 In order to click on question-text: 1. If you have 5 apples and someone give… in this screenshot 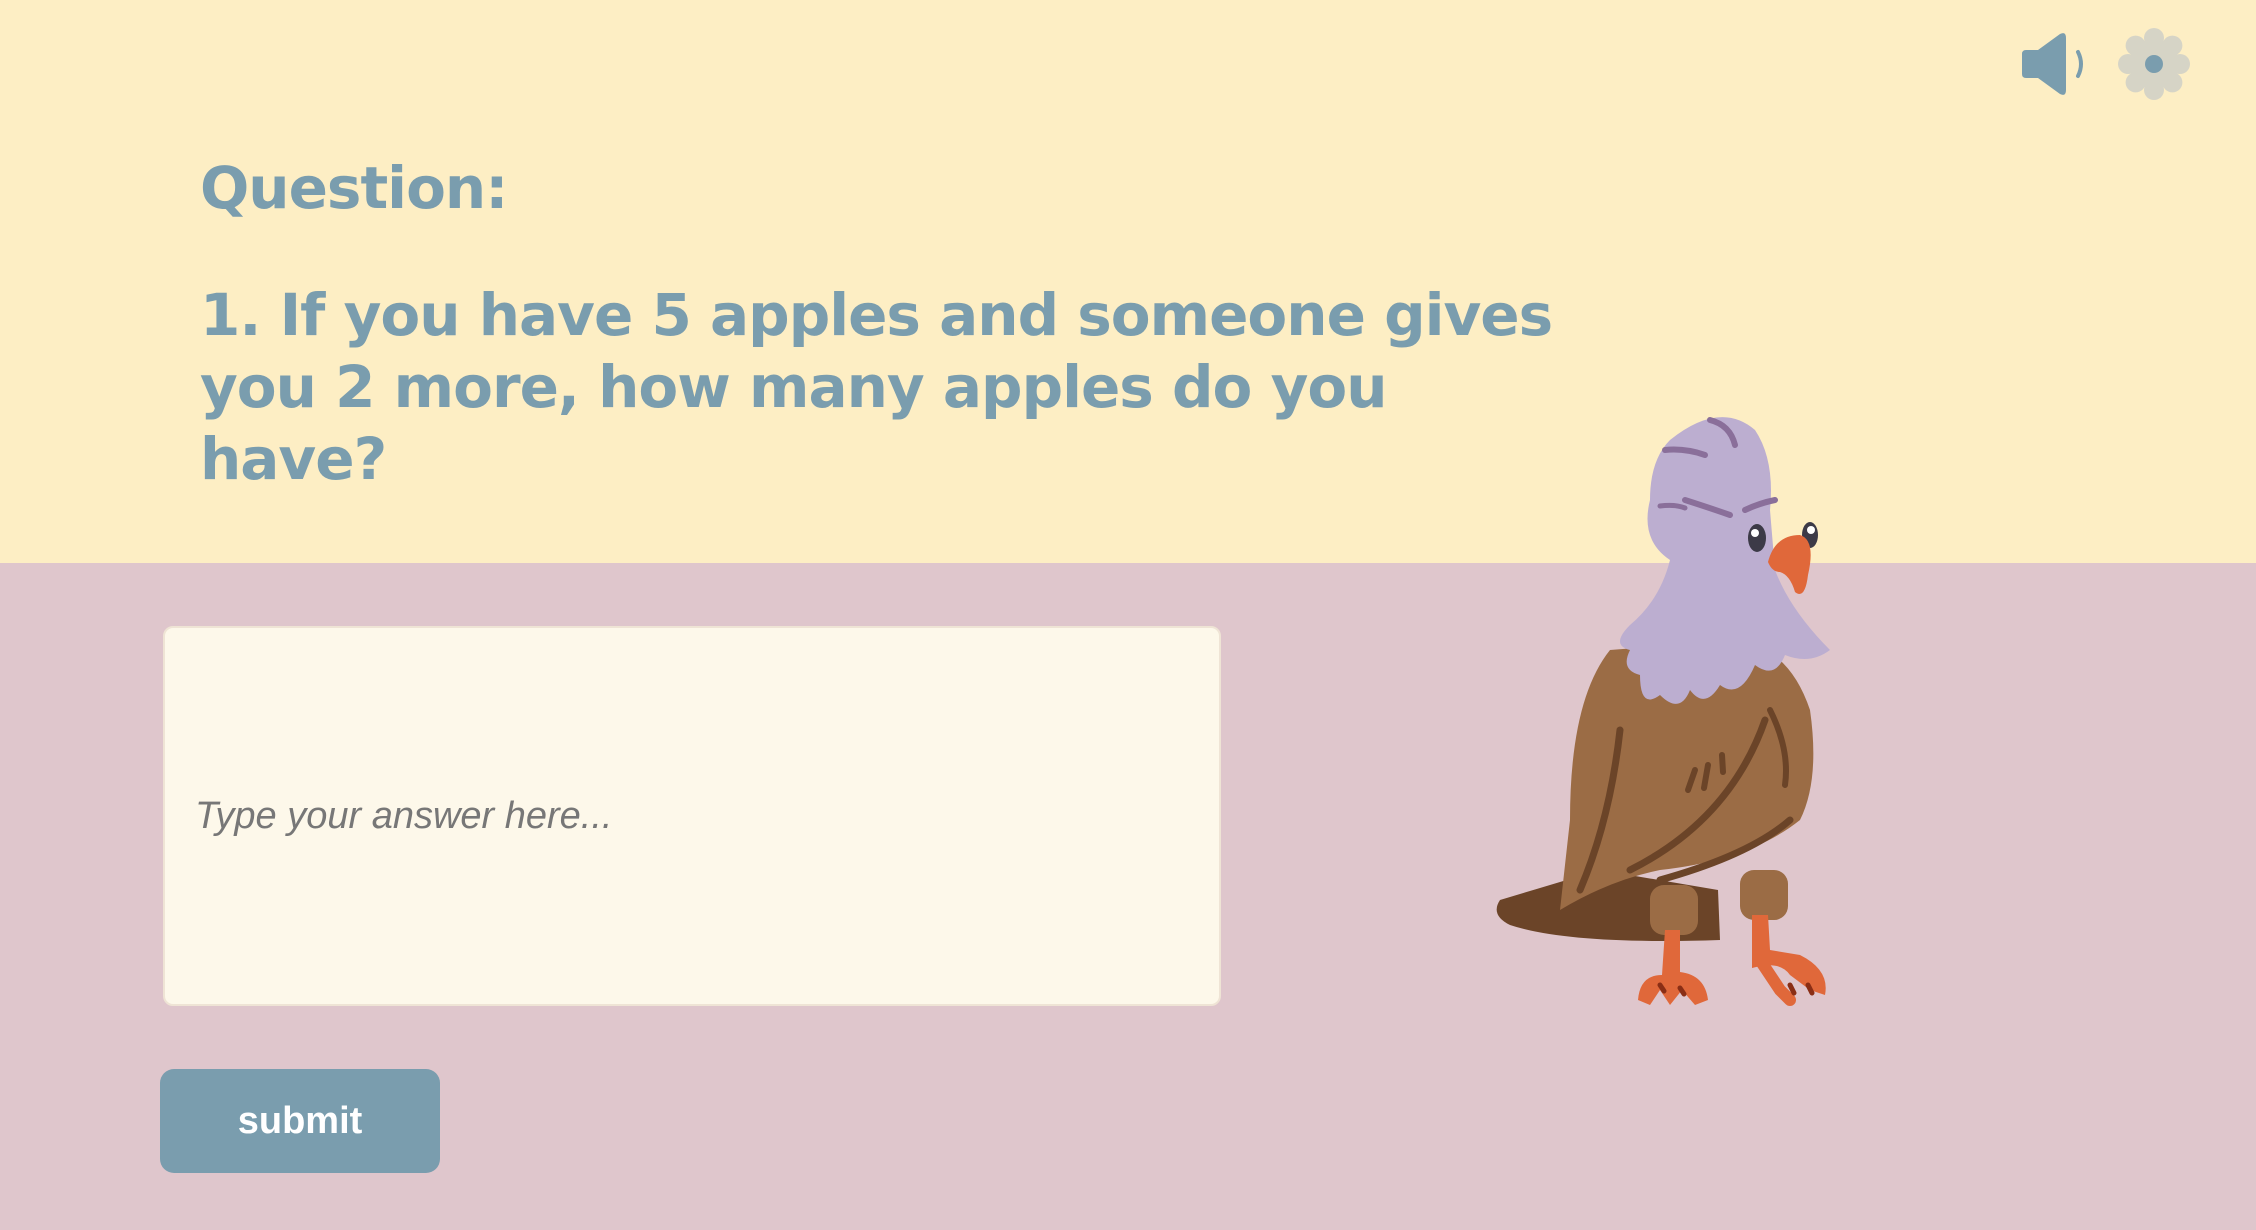, I will do `click(876, 387)`.